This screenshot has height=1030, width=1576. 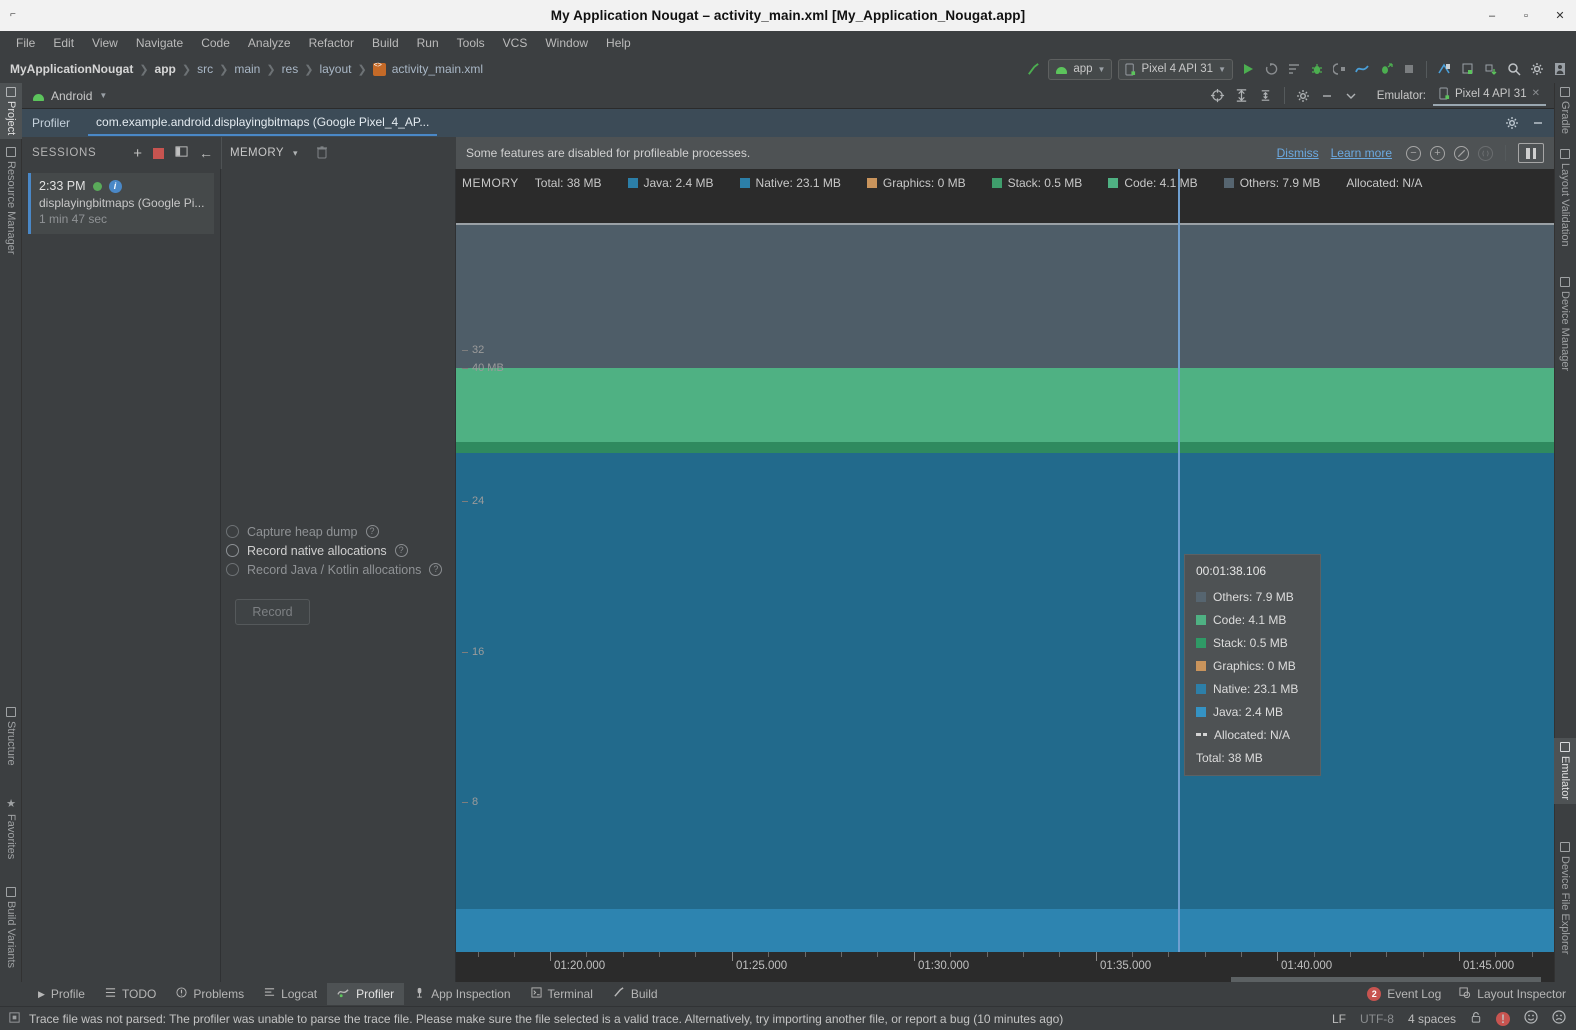 What do you see at coordinates (1560, 15) in the screenshot?
I see `close-button: ✕` at bounding box center [1560, 15].